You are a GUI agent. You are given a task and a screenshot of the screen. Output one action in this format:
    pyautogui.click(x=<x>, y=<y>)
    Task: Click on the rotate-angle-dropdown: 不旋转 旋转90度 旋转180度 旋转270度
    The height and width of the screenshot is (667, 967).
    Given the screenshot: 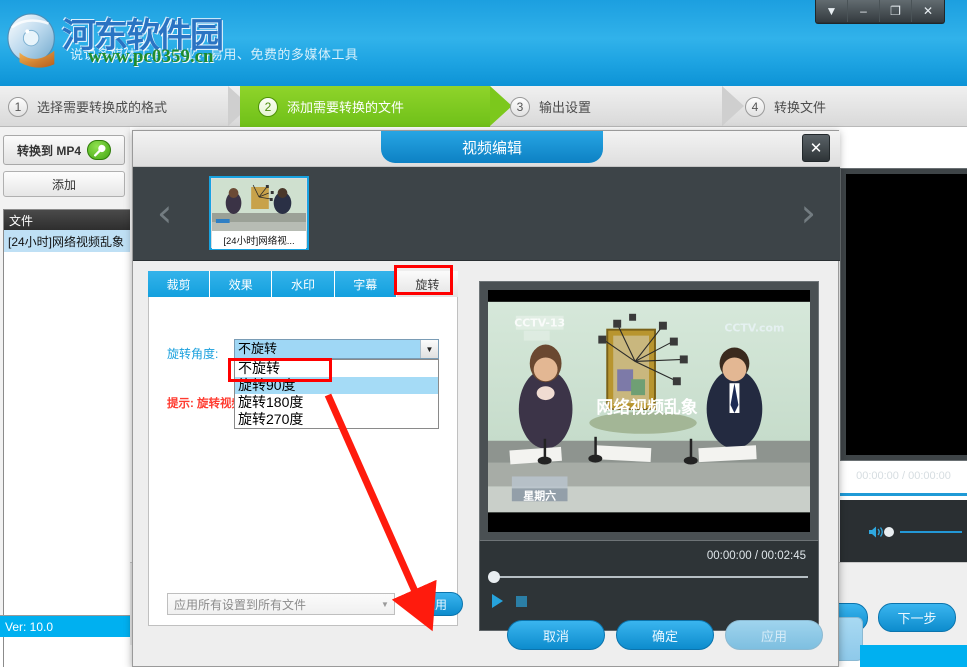 What is the action you would take?
    pyautogui.click(x=336, y=394)
    